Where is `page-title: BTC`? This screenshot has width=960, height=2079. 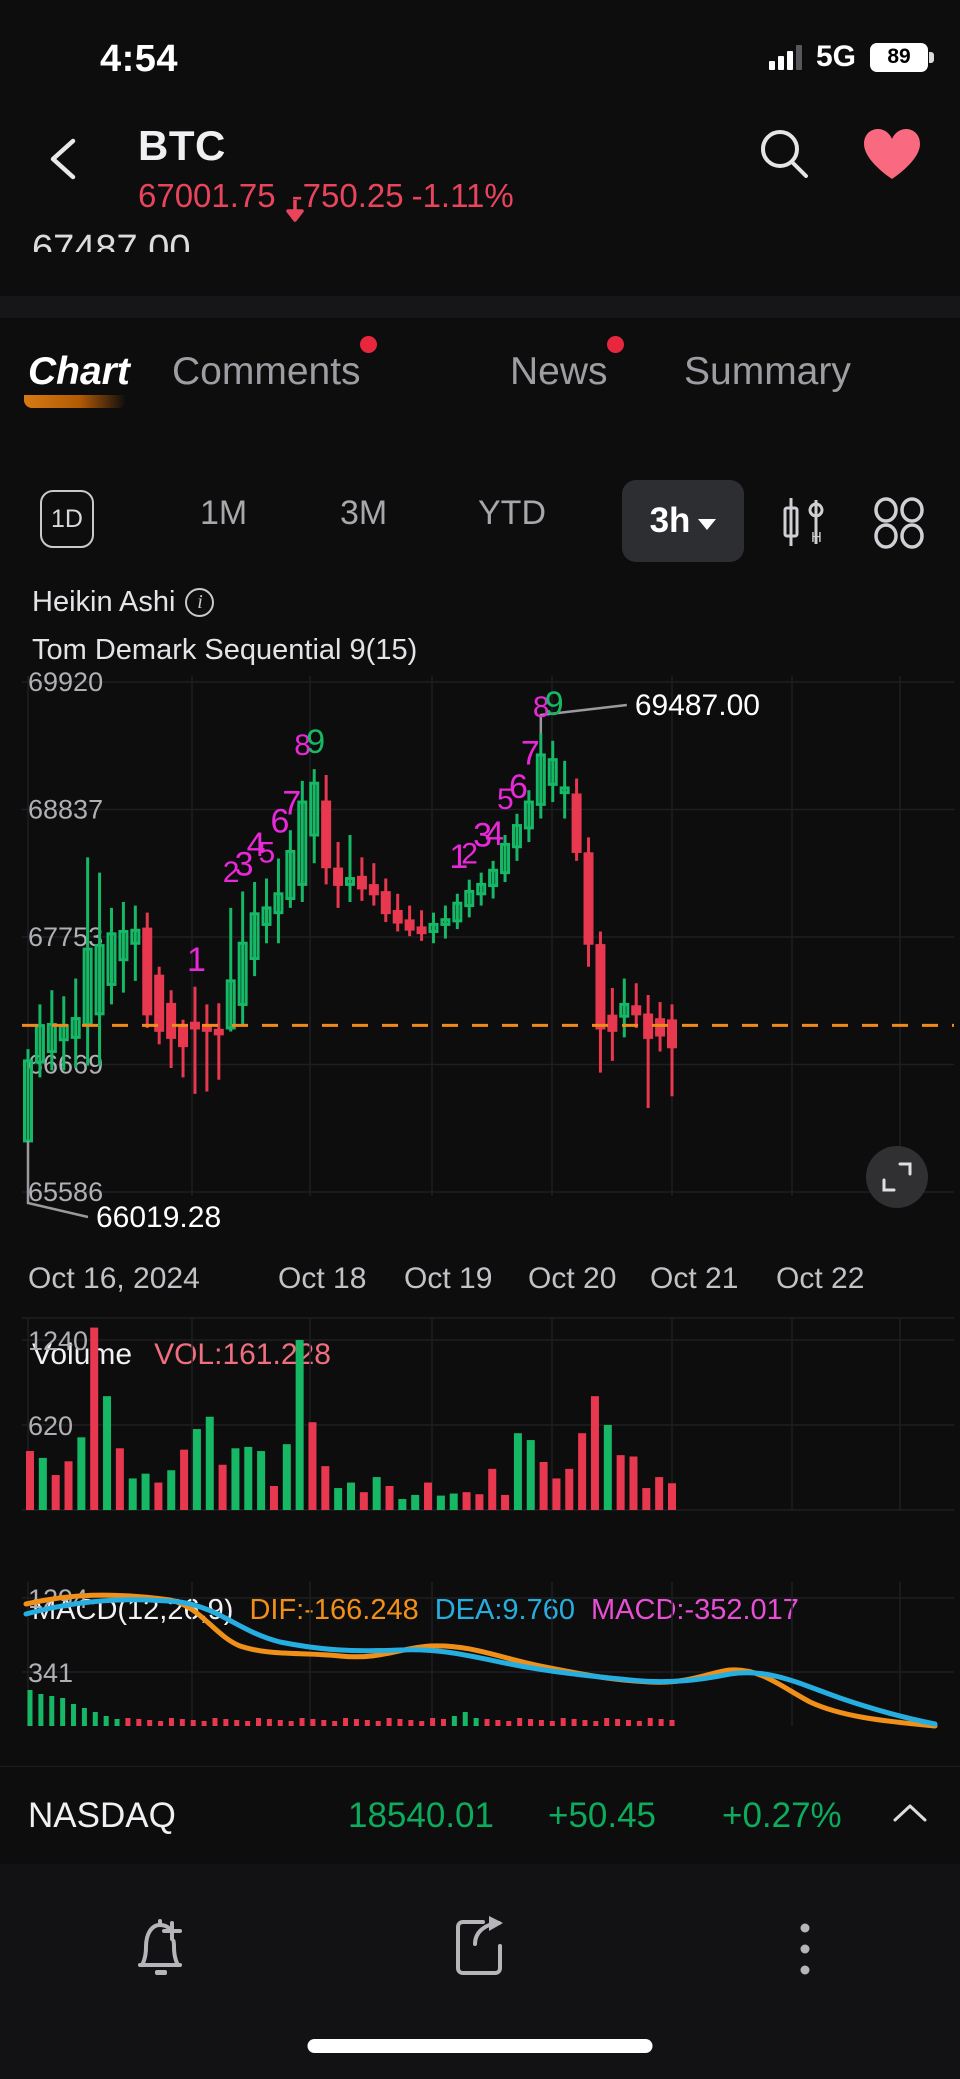
page-title: BTC is located at coordinates (182, 145).